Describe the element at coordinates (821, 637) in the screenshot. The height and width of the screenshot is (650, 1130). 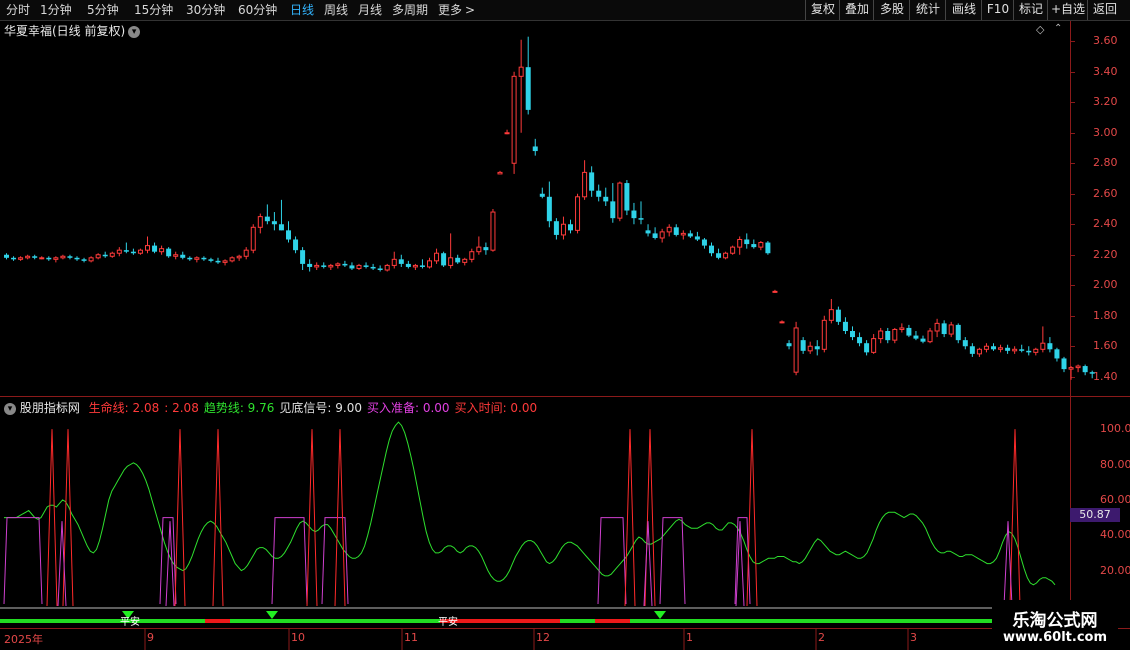
I see `date-label-2: 2` at that location.